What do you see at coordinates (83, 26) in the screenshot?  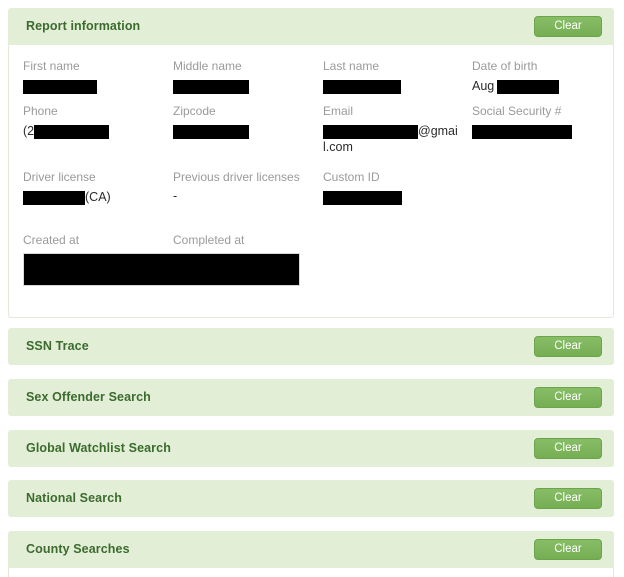 I see `section-title-report-information: Report information` at bounding box center [83, 26].